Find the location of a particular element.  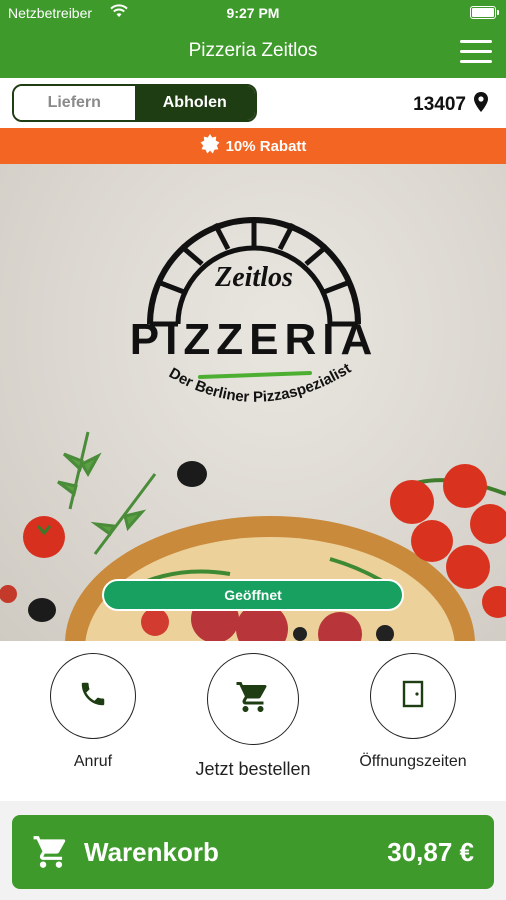

deliver-option: Liefern is located at coordinates (74, 103).